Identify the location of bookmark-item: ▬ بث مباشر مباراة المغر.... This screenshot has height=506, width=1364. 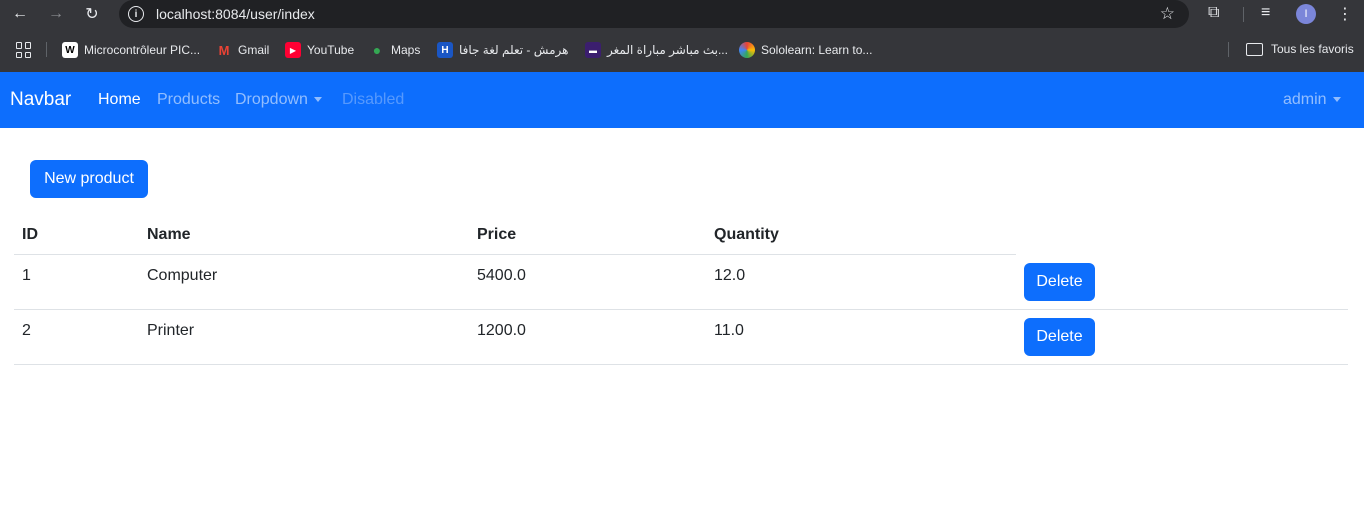
(656, 50).